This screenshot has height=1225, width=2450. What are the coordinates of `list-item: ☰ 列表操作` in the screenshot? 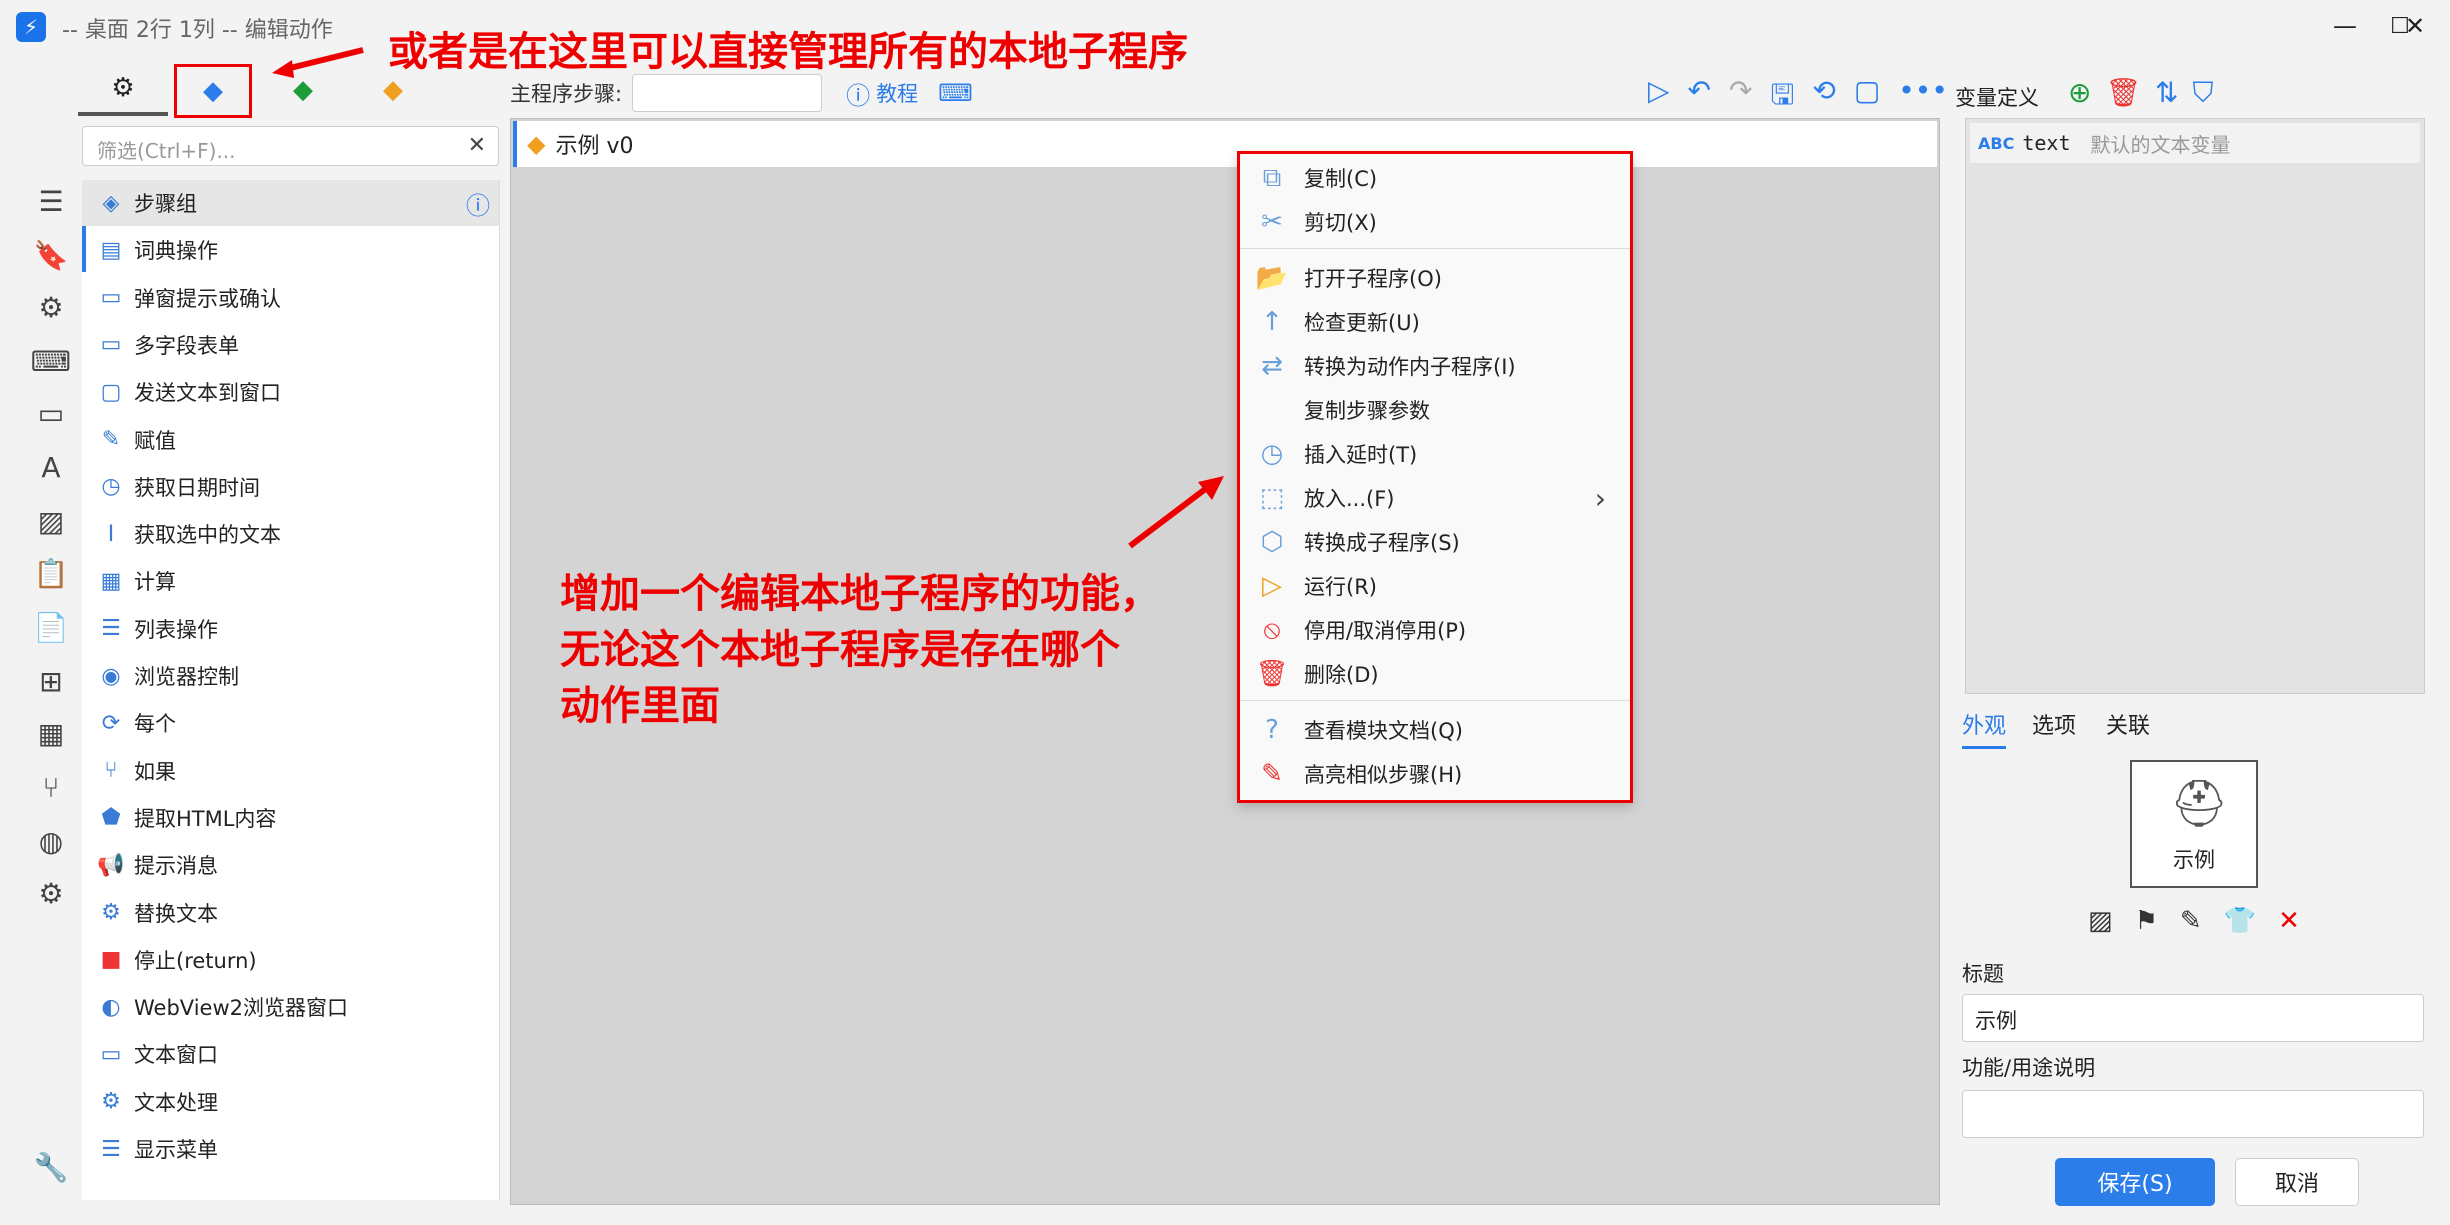 It's located at (290, 629).